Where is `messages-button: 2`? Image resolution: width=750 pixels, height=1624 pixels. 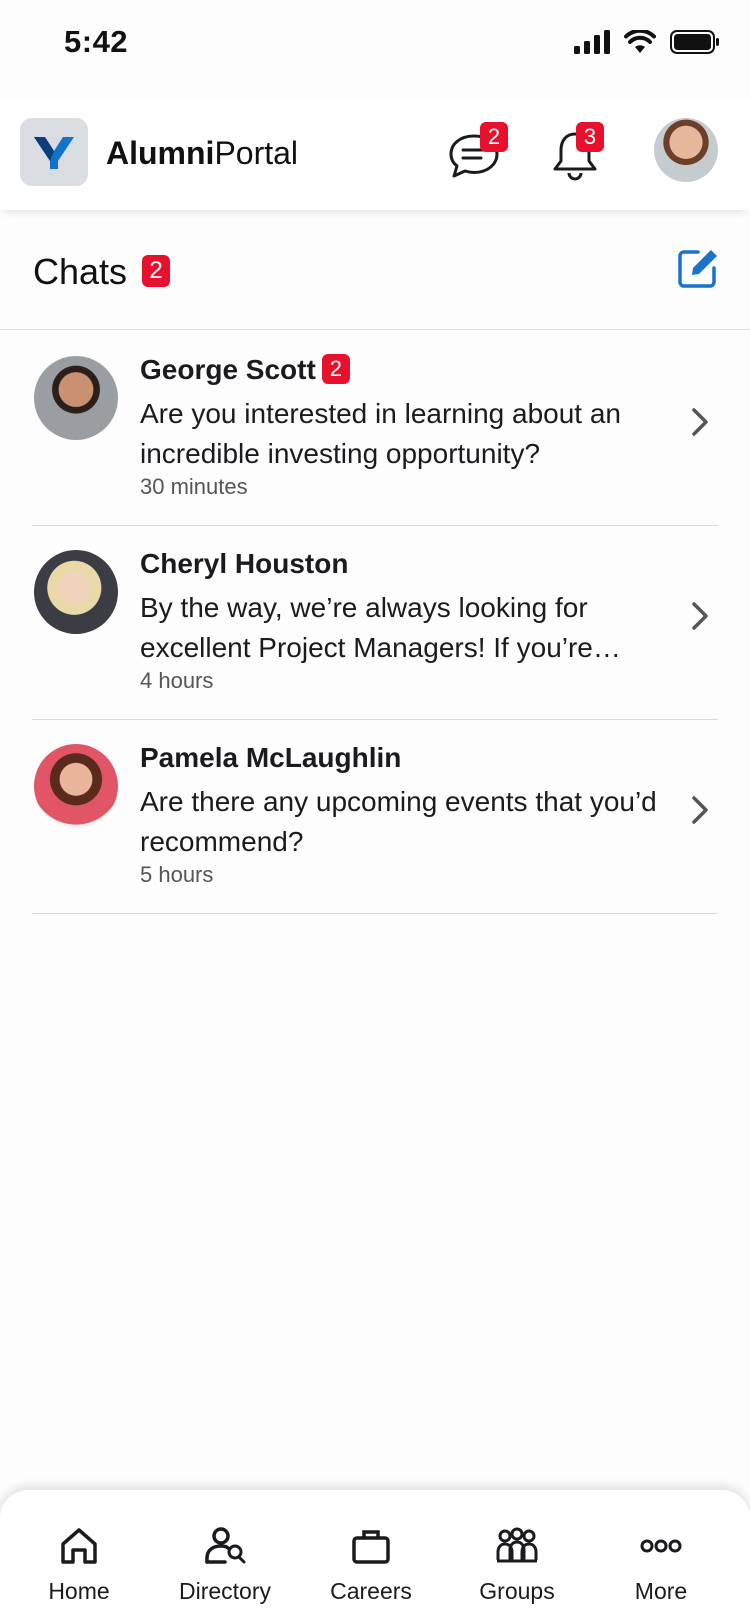
messages-button: 2 is located at coordinates (478, 154).